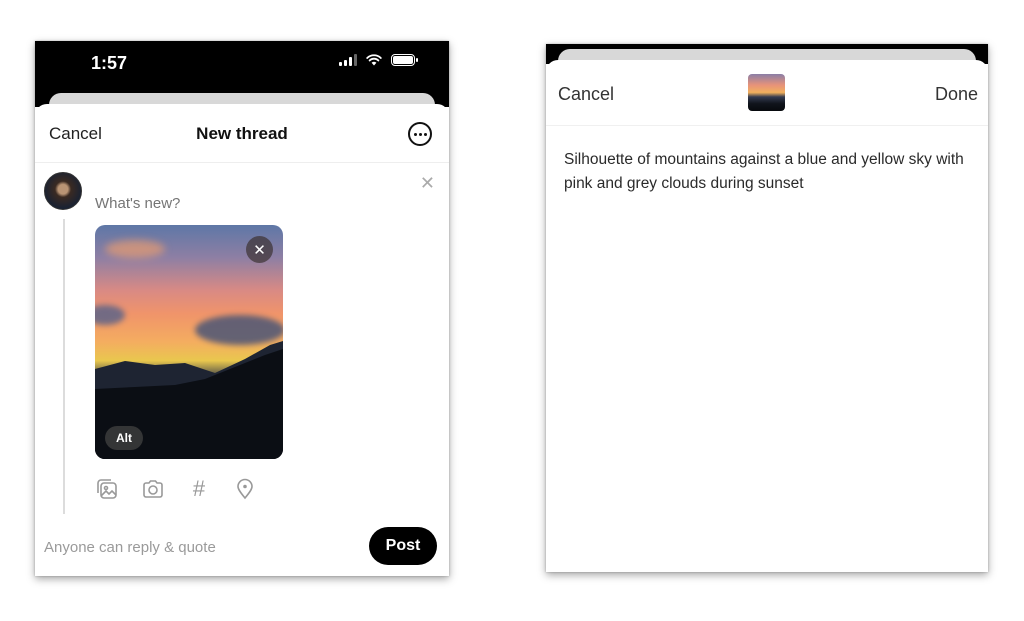 The width and height of the screenshot is (1024, 621). I want to click on wifi-icon, so click(374, 60).